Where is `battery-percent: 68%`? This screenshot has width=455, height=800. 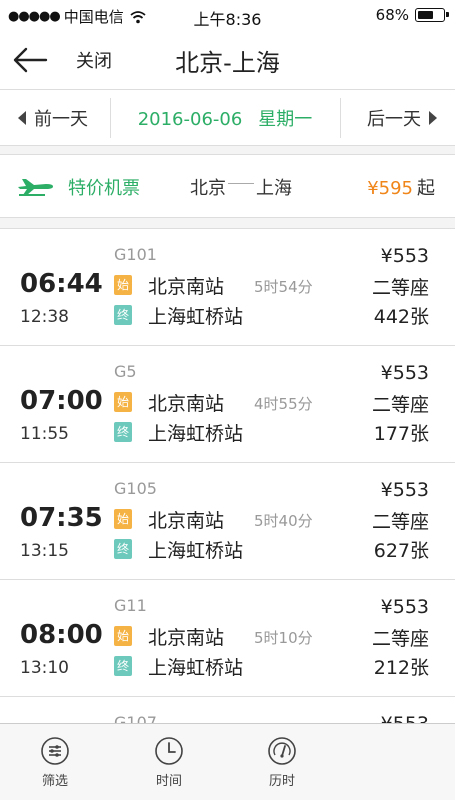
battery-percent: 68% is located at coordinates (392, 15).